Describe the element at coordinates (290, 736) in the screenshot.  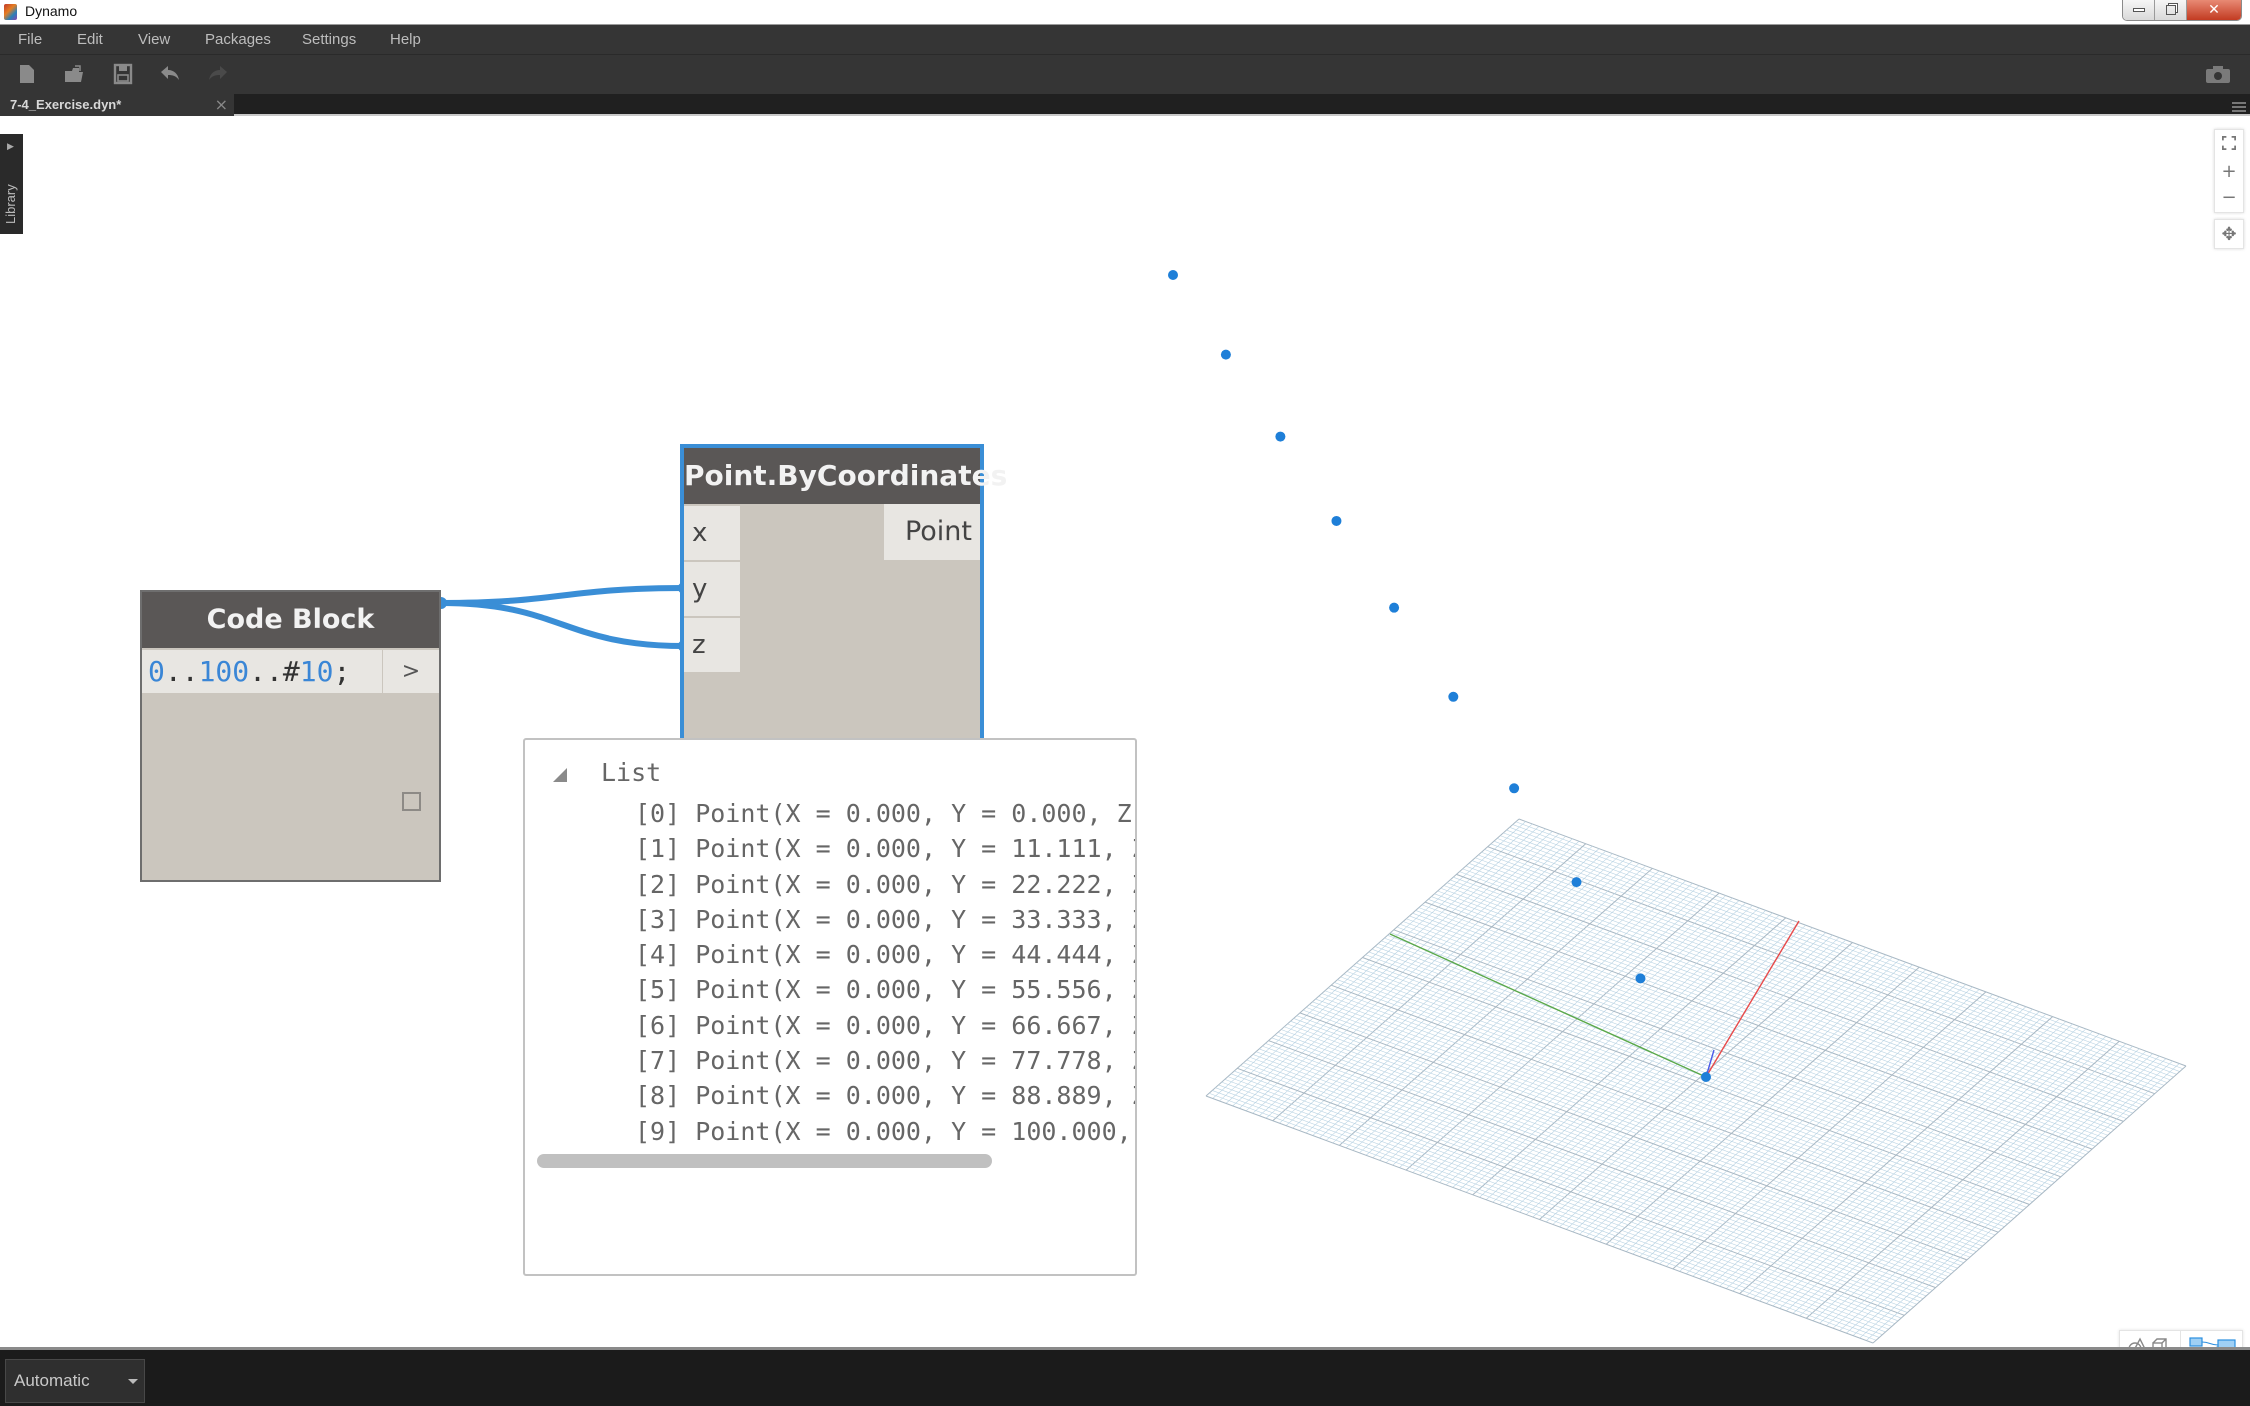
I see `code-block-node: Code Block 0..100..#10; >` at that location.